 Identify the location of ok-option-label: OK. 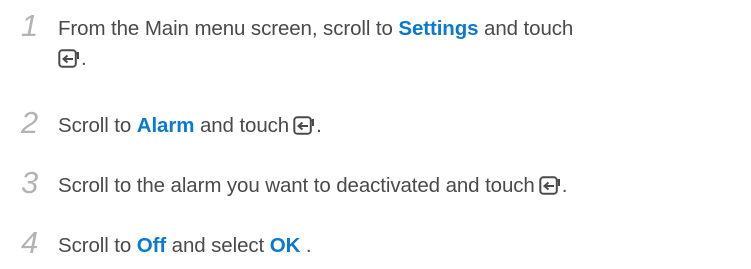
(285, 245).